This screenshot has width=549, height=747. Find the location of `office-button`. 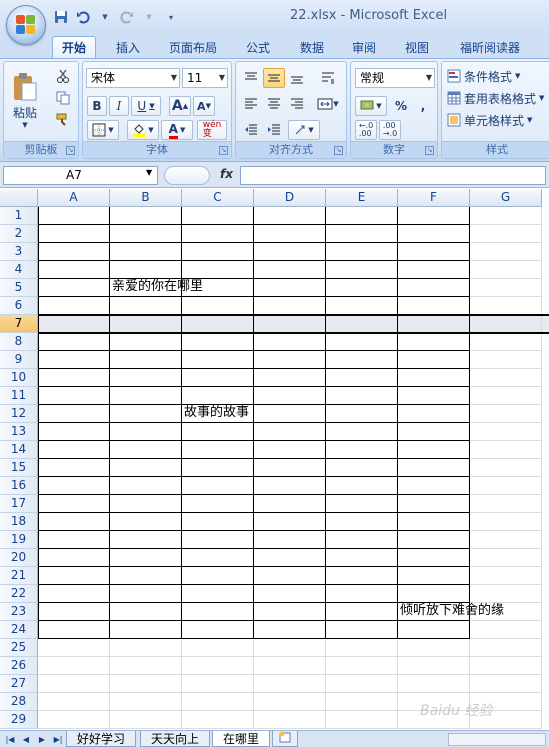

office-button is located at coordinates (26, 25).